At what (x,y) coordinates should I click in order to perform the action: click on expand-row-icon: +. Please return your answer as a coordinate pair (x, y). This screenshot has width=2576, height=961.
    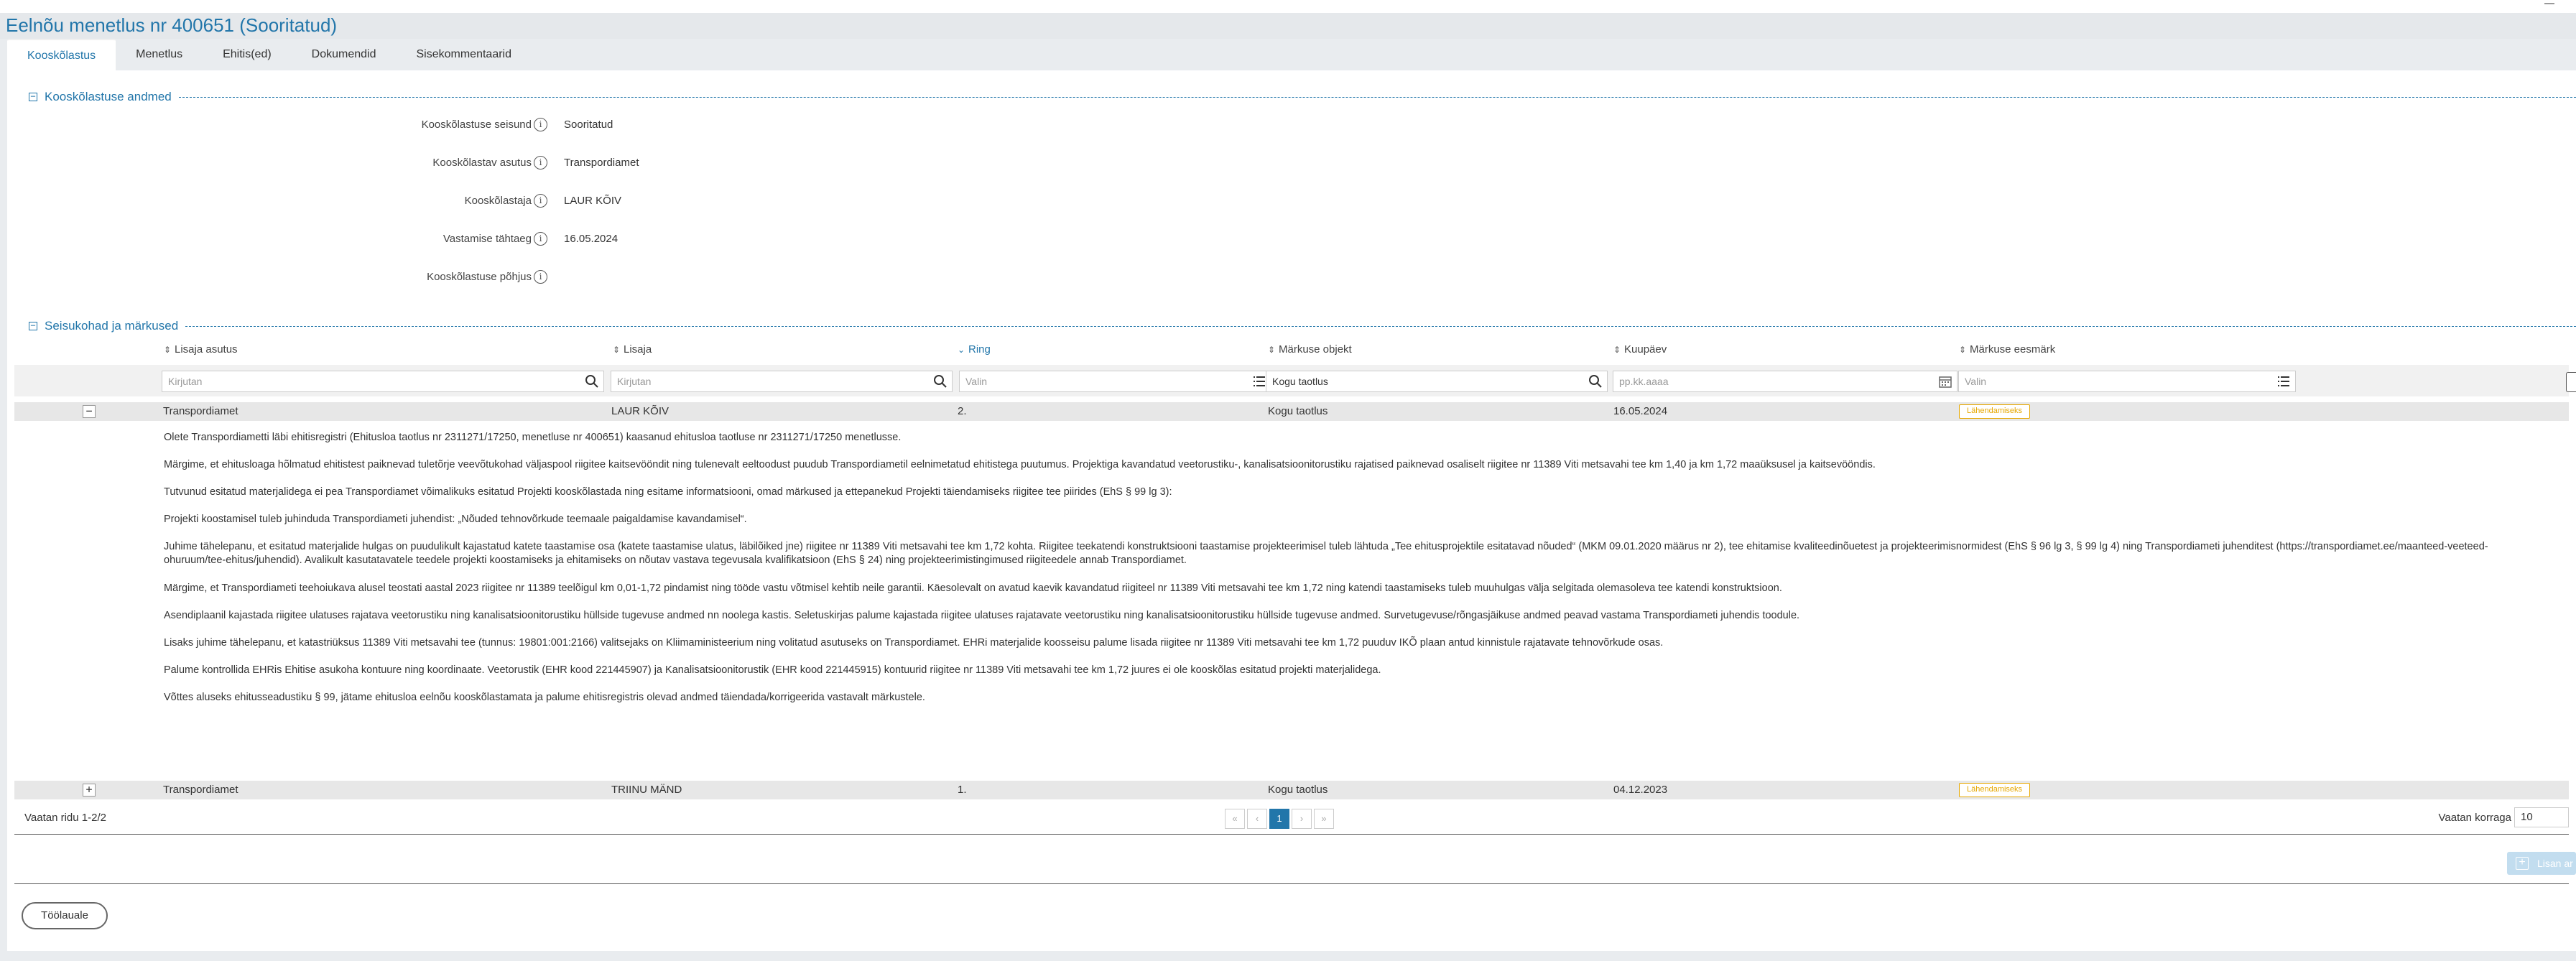
    Looking at the image, I should click on (89, 790).